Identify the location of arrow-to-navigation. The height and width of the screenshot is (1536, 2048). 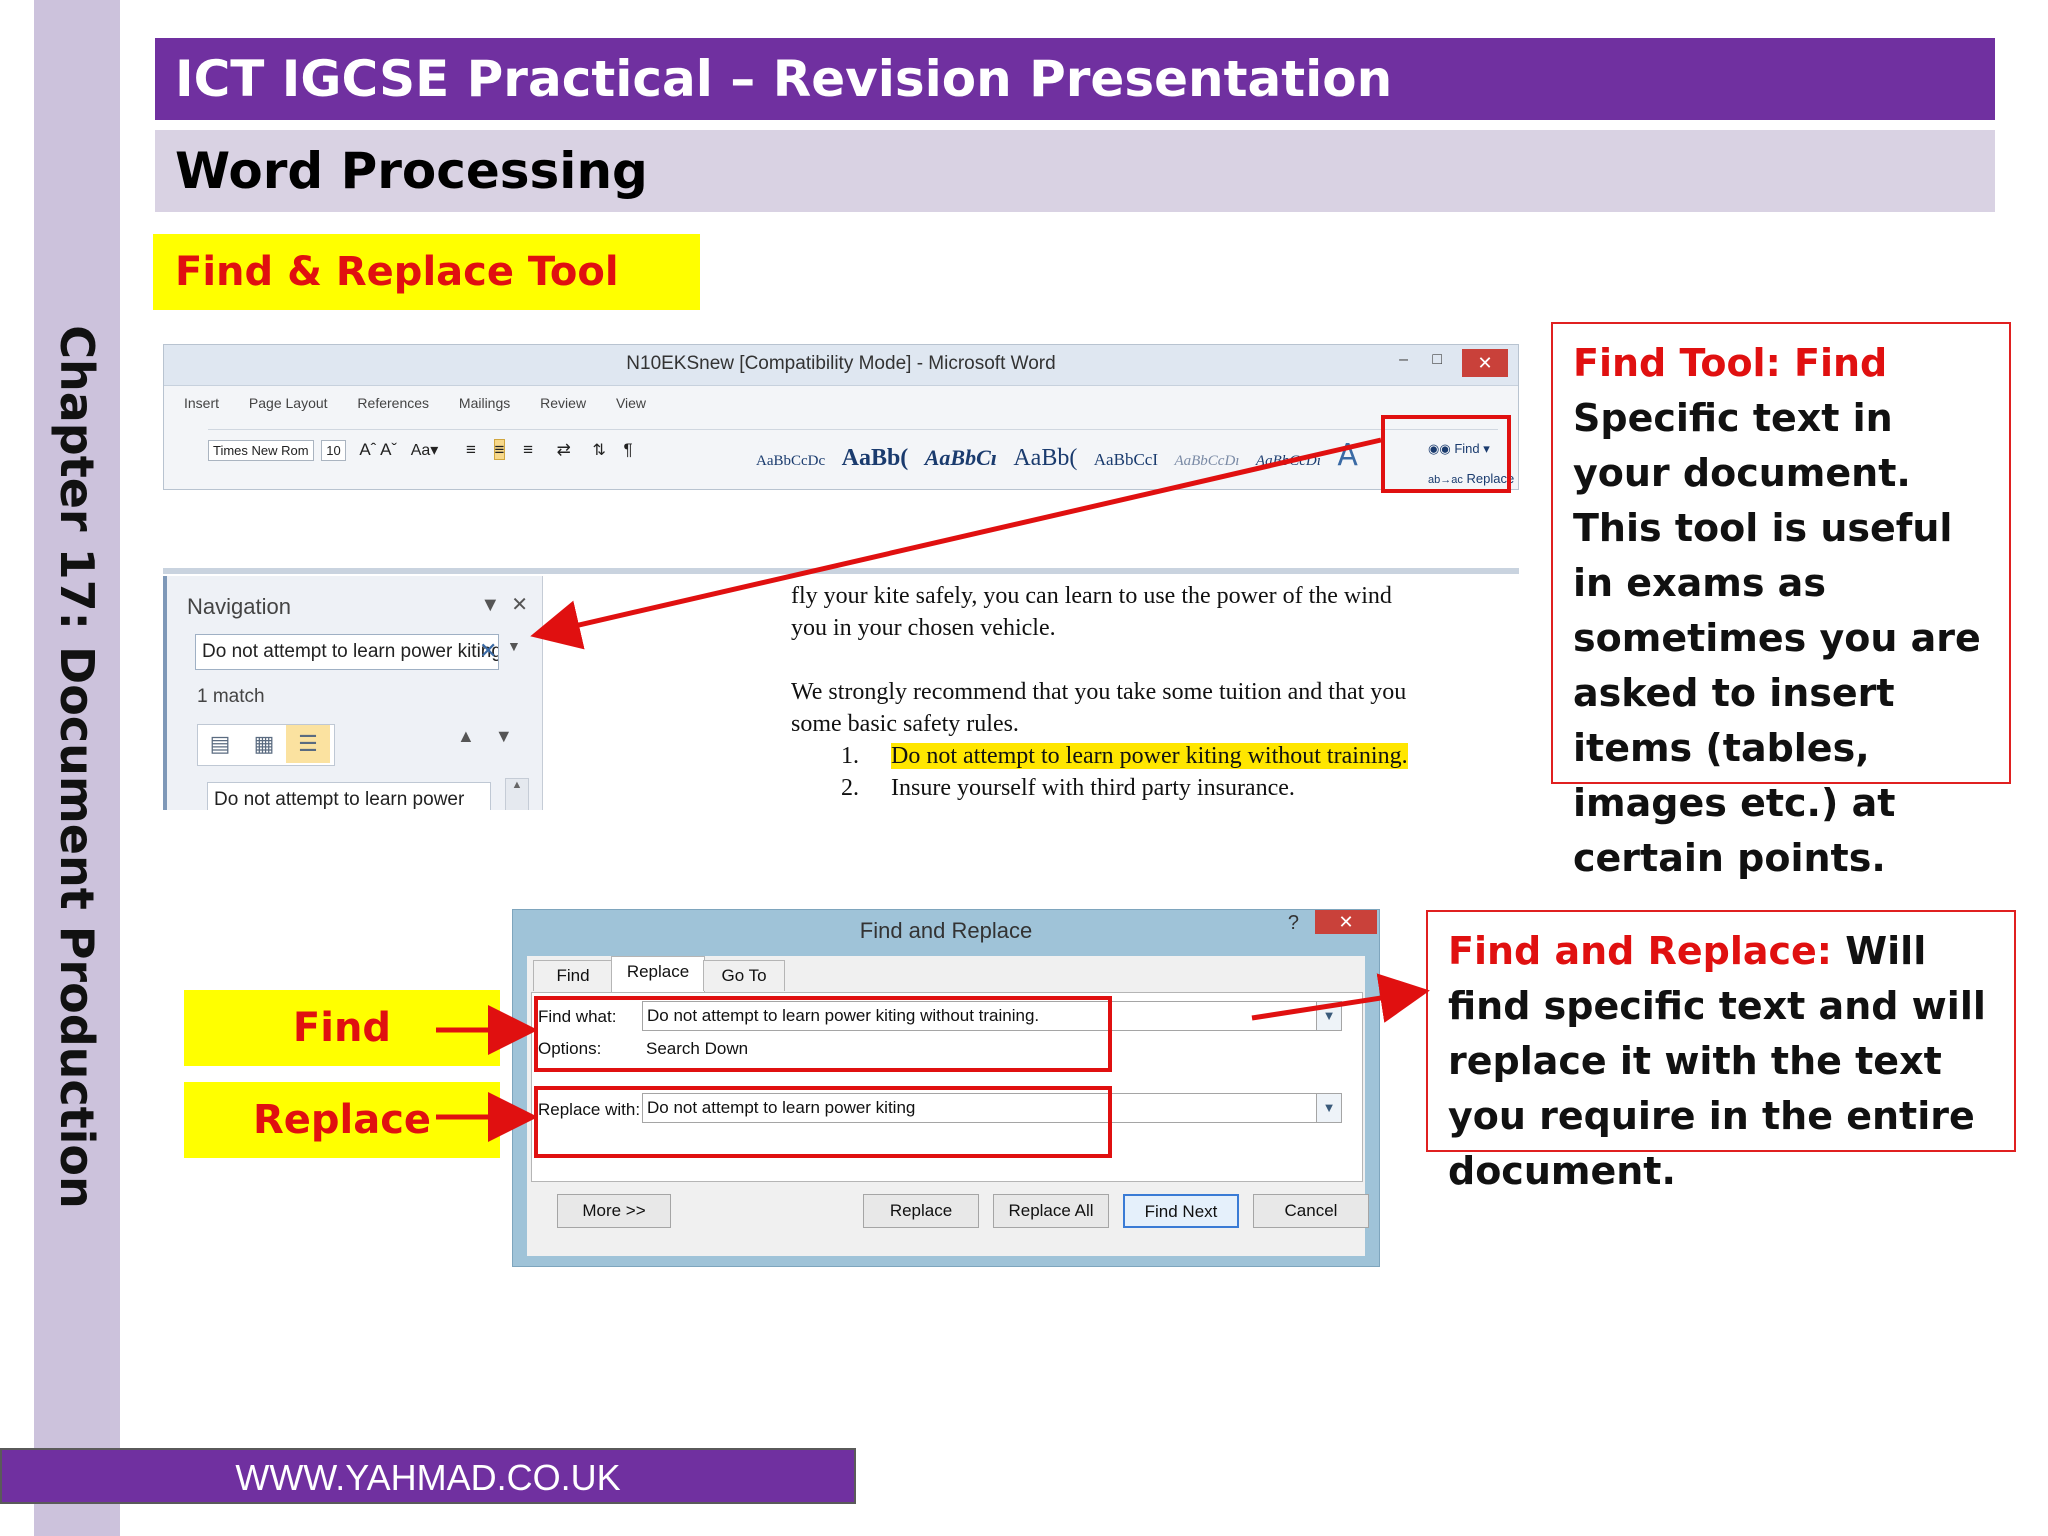
(956, 543).